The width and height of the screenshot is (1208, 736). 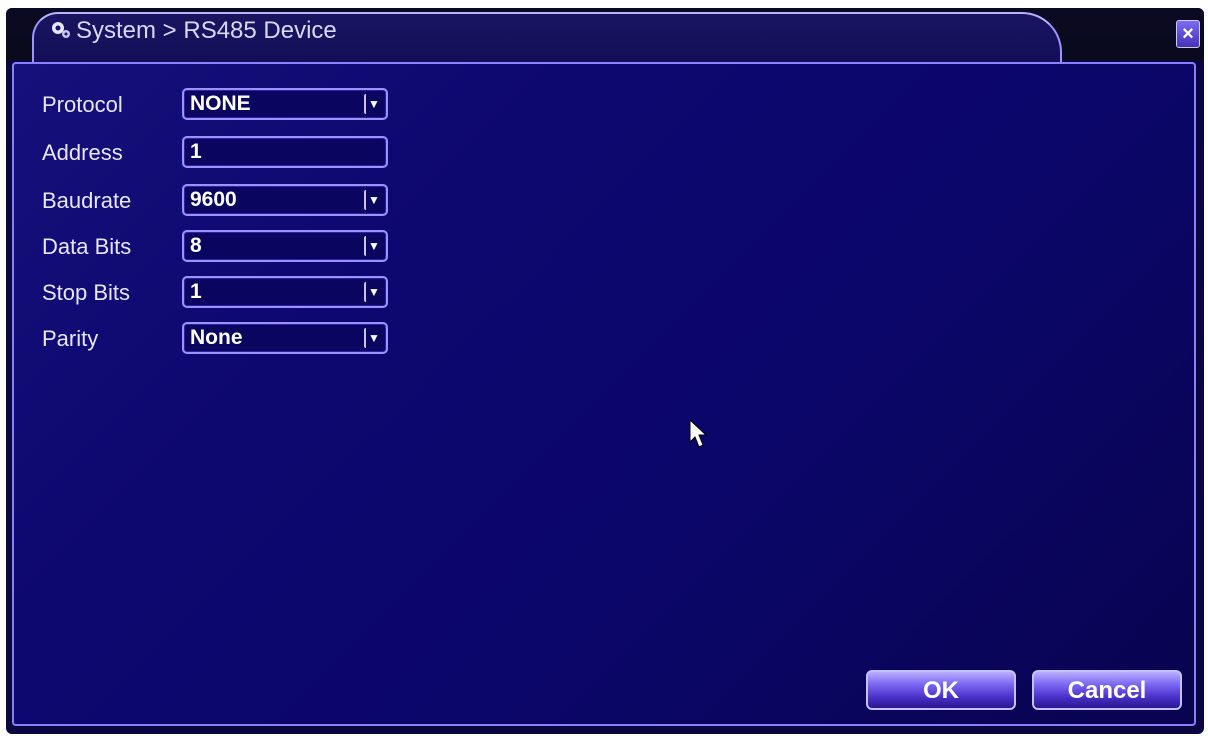 I want to click on baudrate-value: 9600, so click(x=213, y=199).